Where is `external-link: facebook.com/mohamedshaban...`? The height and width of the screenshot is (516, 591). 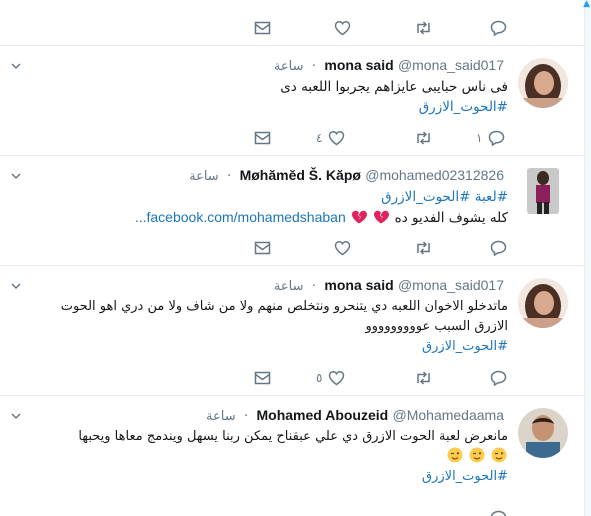 external-link: facebook.com/mohamedshaban... is located at coordinates (240, 217).